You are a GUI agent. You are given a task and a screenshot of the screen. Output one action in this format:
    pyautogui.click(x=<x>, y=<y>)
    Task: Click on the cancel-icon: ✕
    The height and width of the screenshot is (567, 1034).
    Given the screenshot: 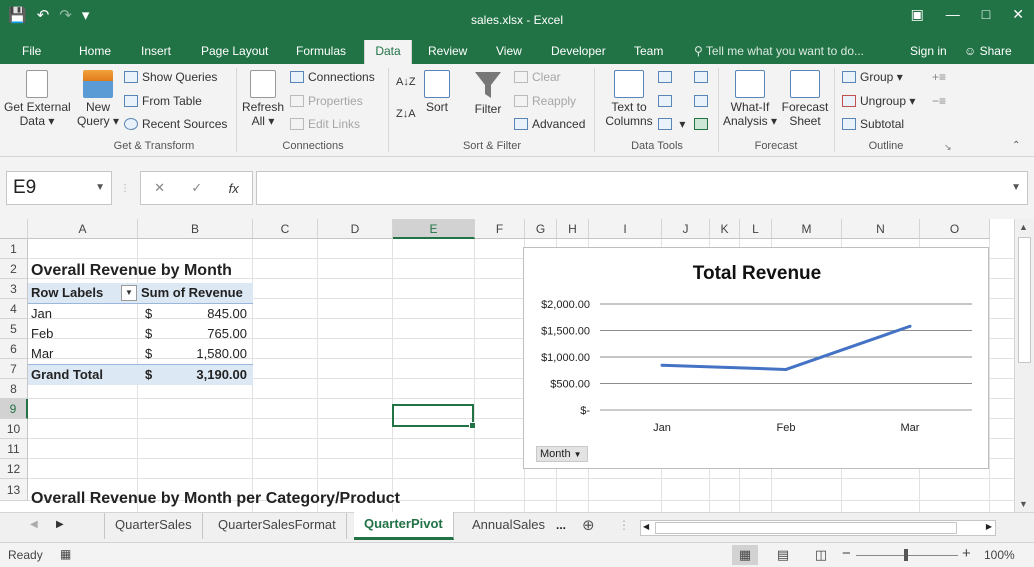 What is the action you would take?
    pyautogui.click(x=159, y=188)
    